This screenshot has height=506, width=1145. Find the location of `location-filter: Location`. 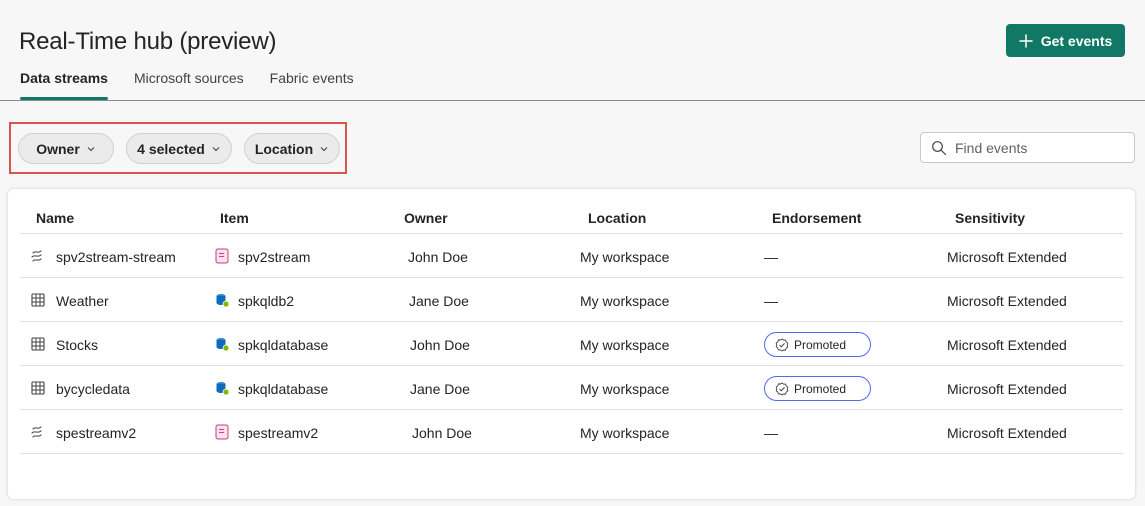

location-filter: Location is located at coordinates (292, 148).